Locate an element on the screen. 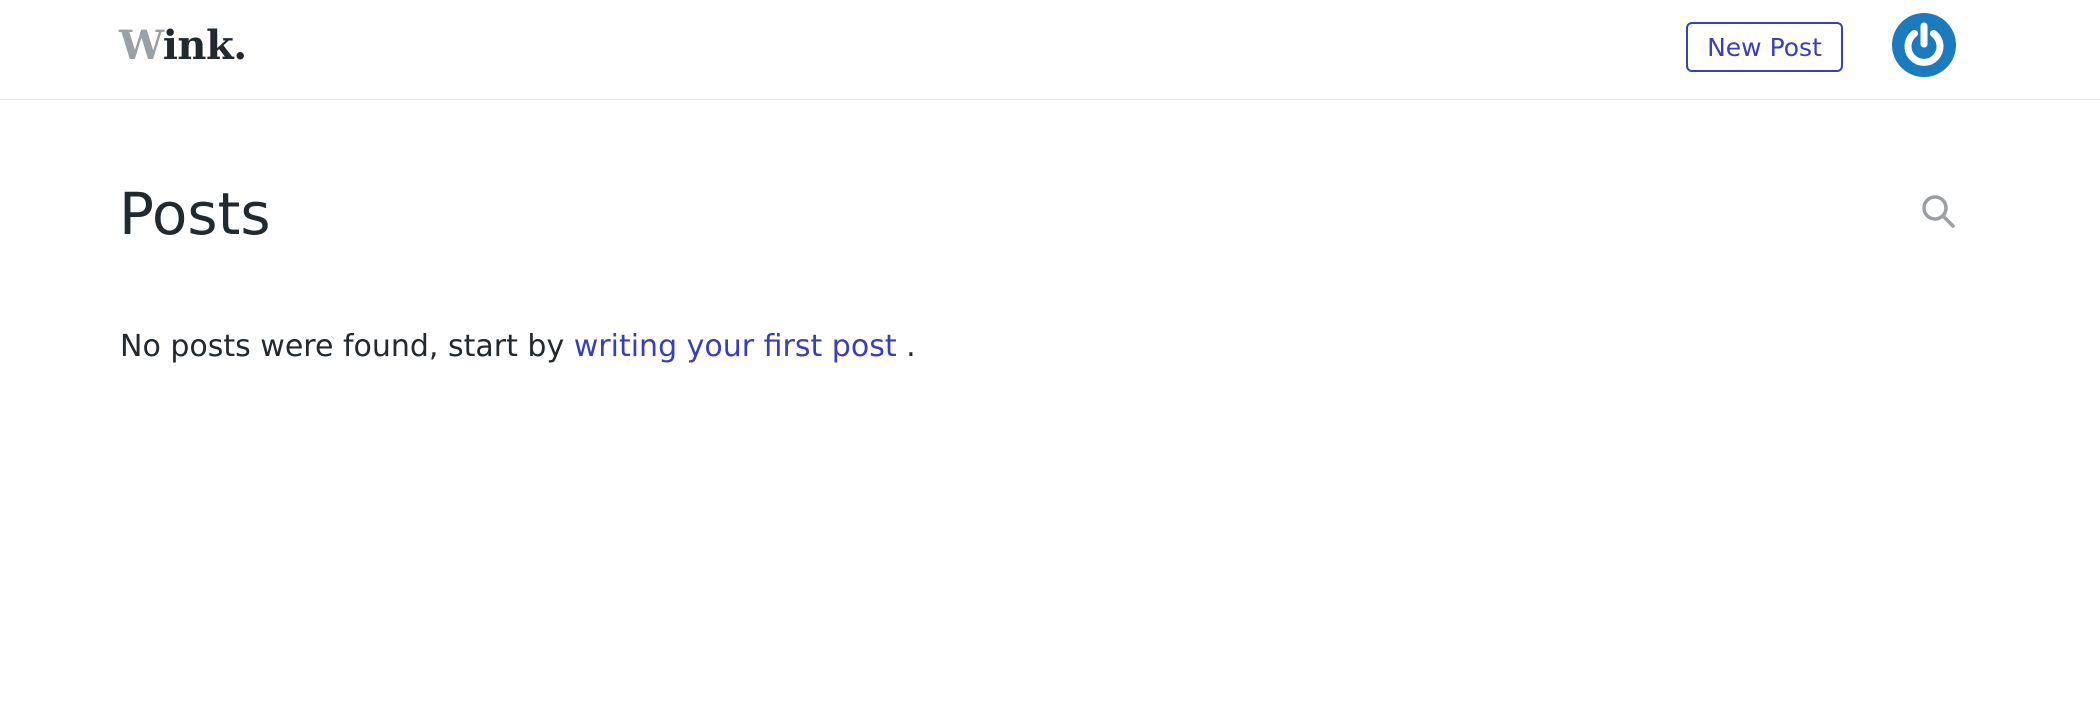 Image resolution: width=2100 pixels, height=708 pixels. search-button is located at coordinates (1939, 212).